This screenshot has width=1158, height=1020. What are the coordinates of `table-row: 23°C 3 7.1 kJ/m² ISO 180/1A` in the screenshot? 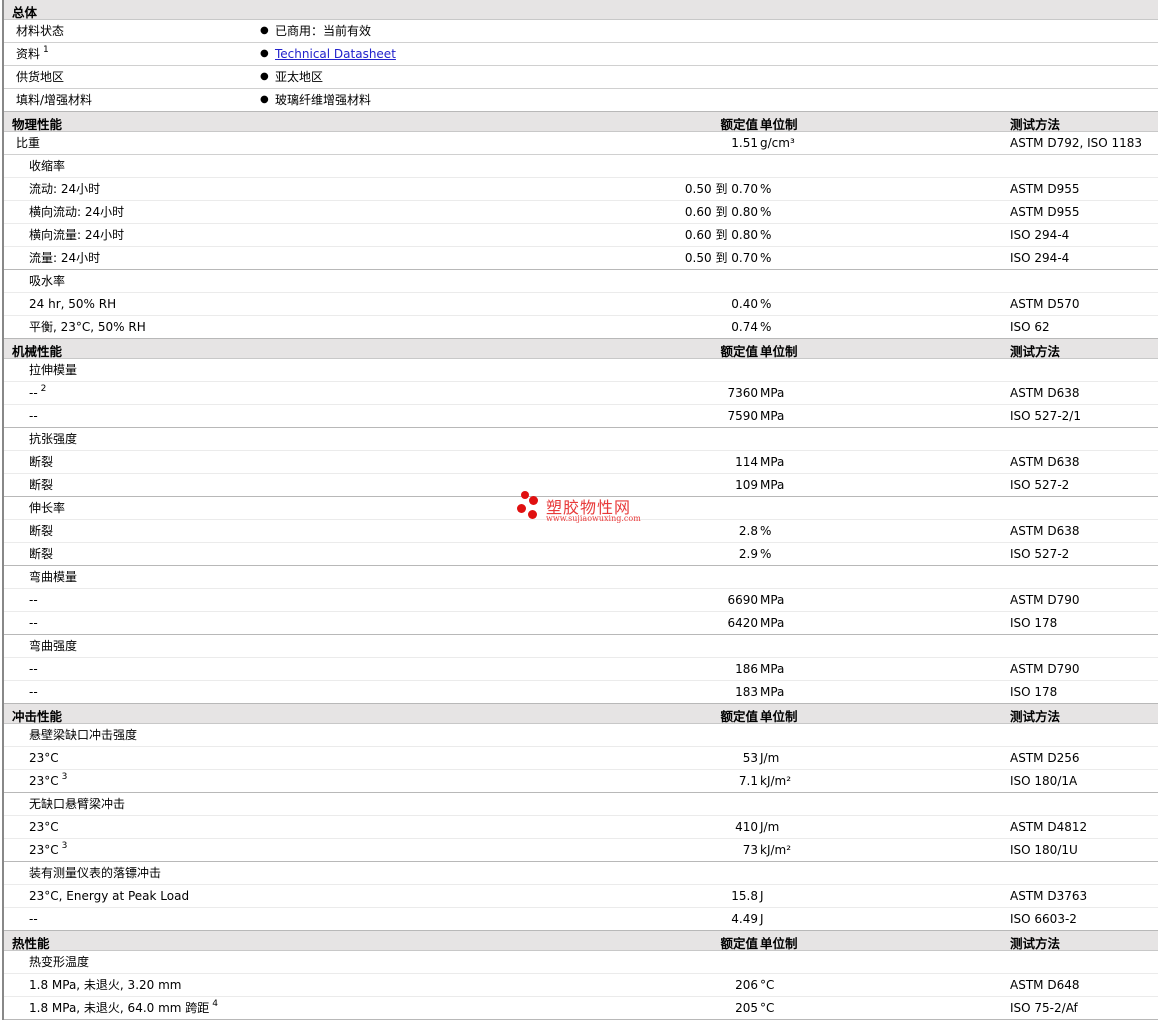 It's located at (581, 781).